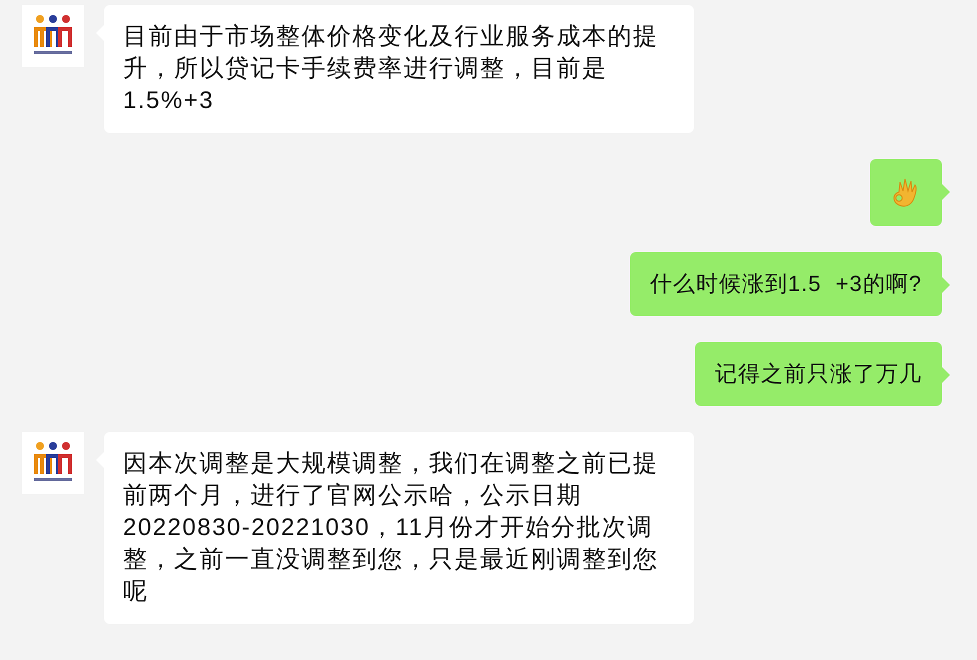 This screenshot has height=660, width=977. Describe the element at coordinates (786, 284) in the screenshot. I see `message-bubble: 什么时候涨到1.5 +3的啊?` at that location.